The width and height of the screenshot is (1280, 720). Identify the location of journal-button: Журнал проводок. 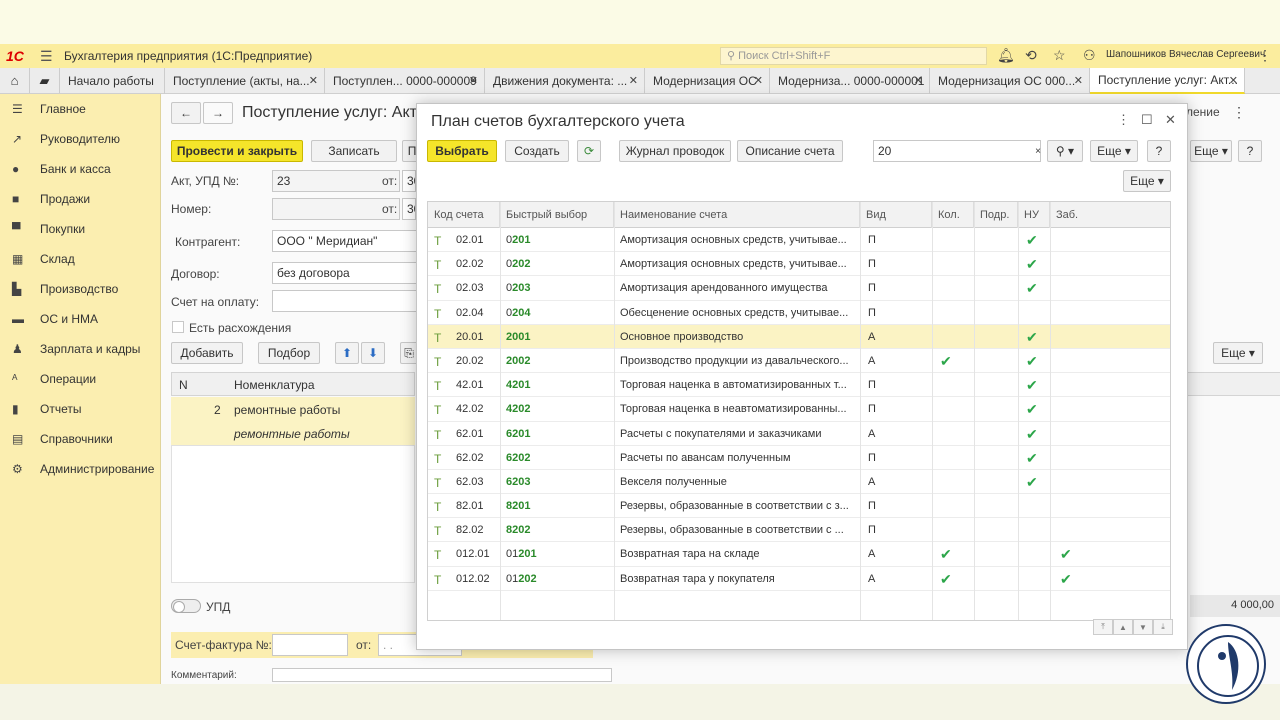
(675, 151).